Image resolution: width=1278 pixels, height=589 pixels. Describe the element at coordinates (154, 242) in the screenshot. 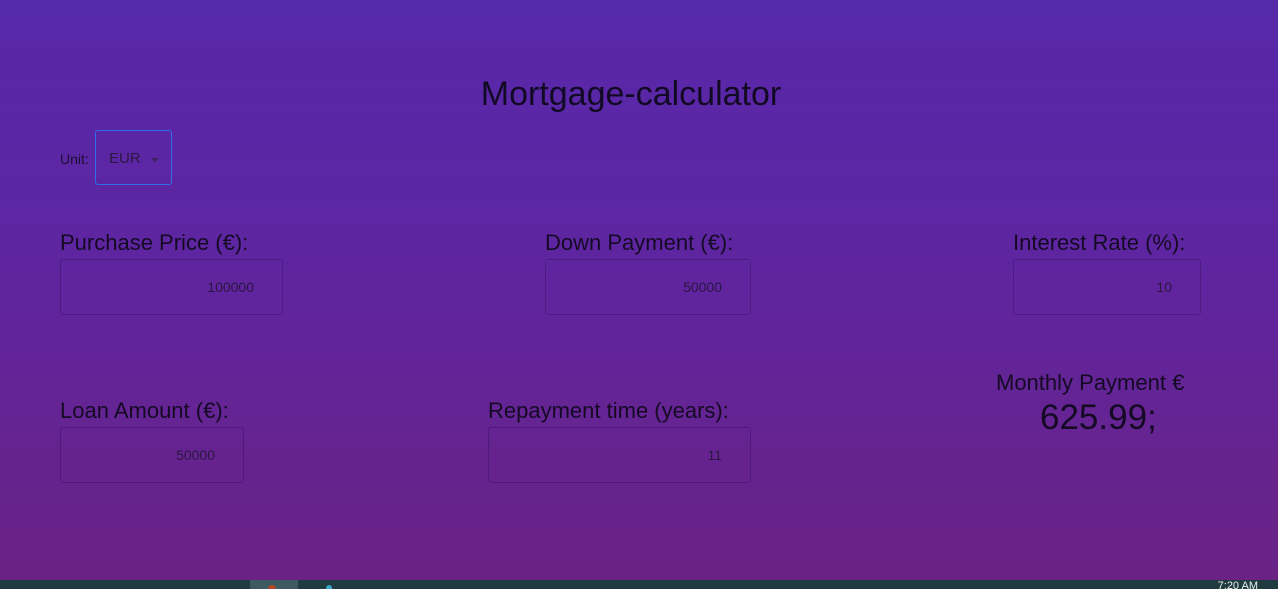

I see `purchase-price-label: Purchase Price (€):` at that location.